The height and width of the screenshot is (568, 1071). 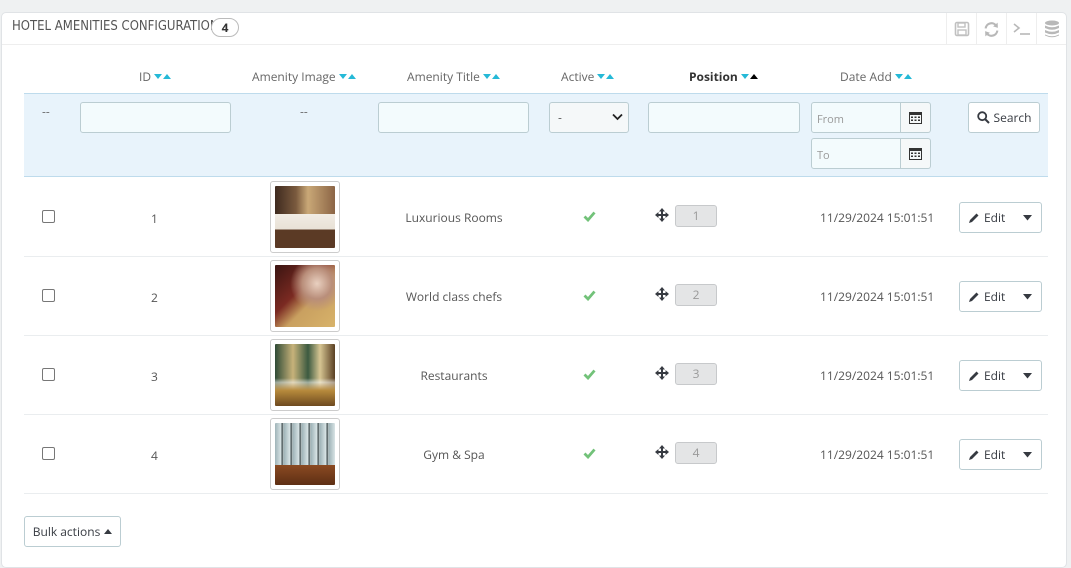 I want to click on row-id: 1, so click(x=154, y=218).